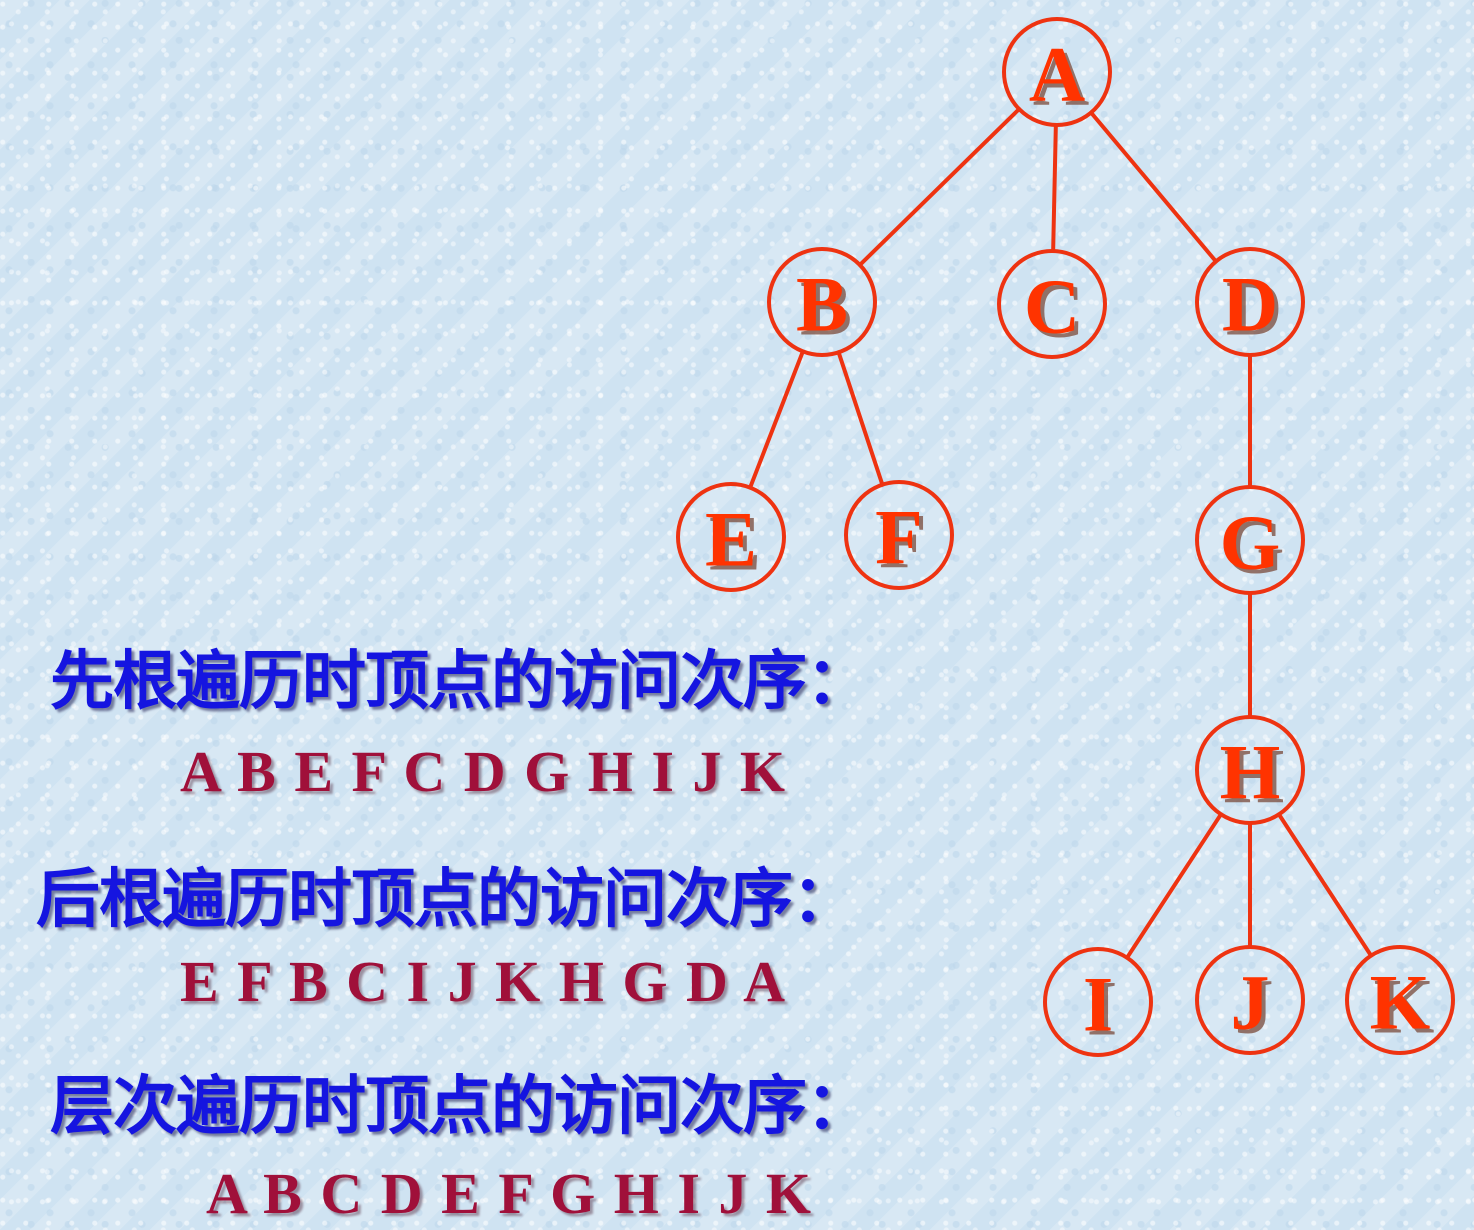 The image size is (1474, 1230). I want to click on edge-a-c, so click(1054, 188).